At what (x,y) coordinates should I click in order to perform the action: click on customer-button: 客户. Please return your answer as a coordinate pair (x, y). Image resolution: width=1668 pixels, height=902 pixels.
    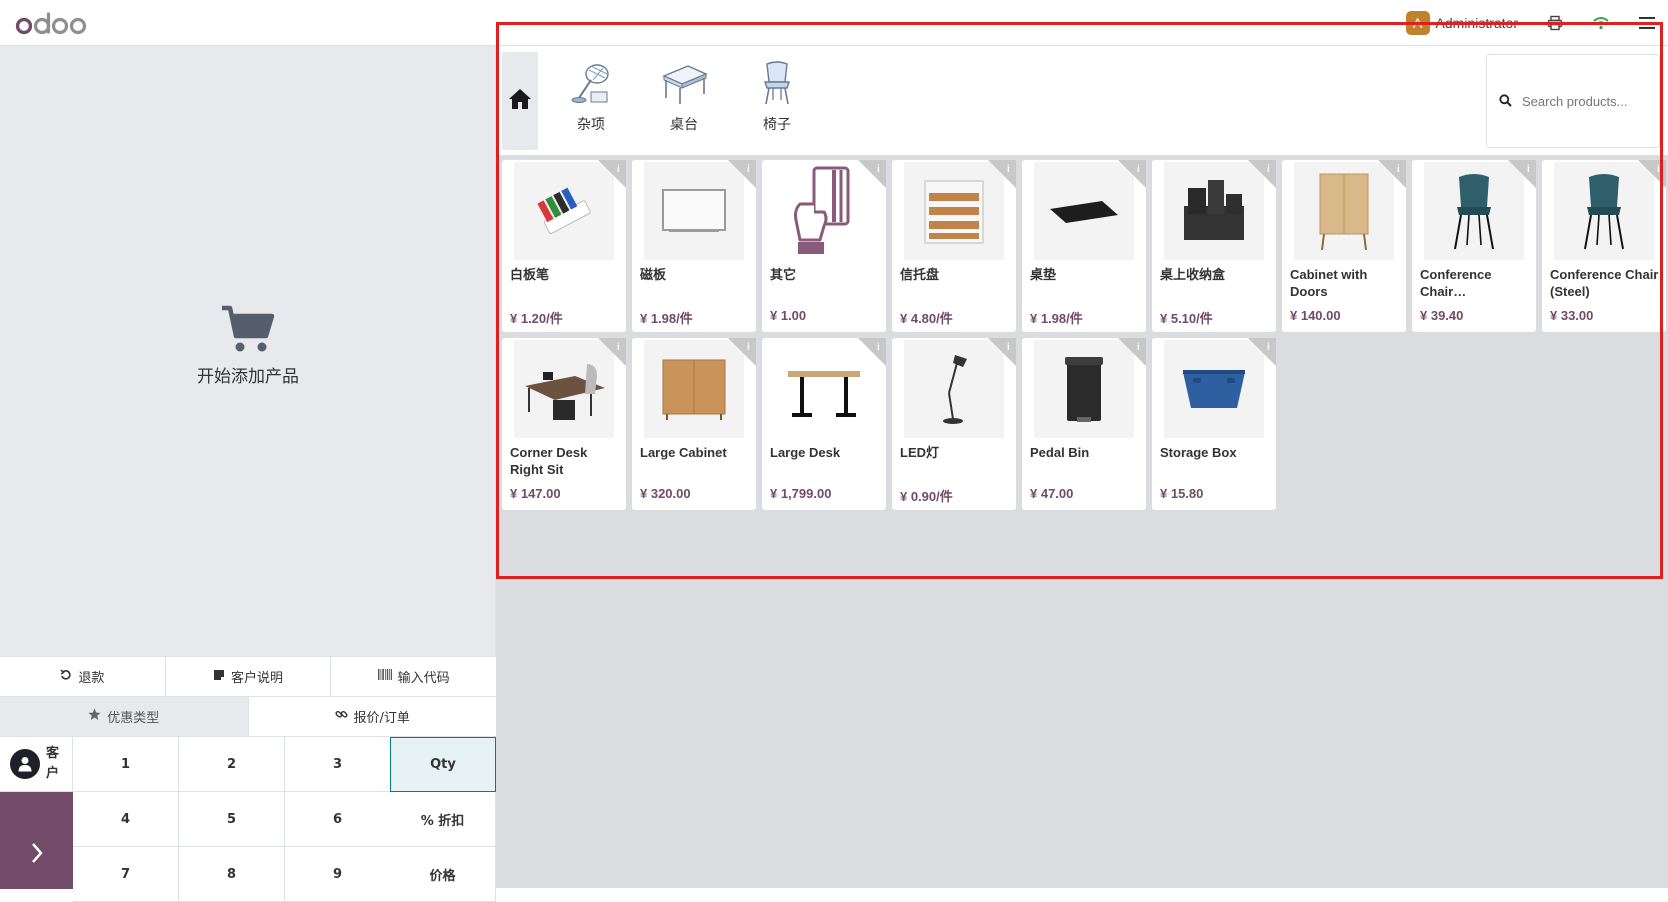
    Looking at the image, I should click on (36, 764).